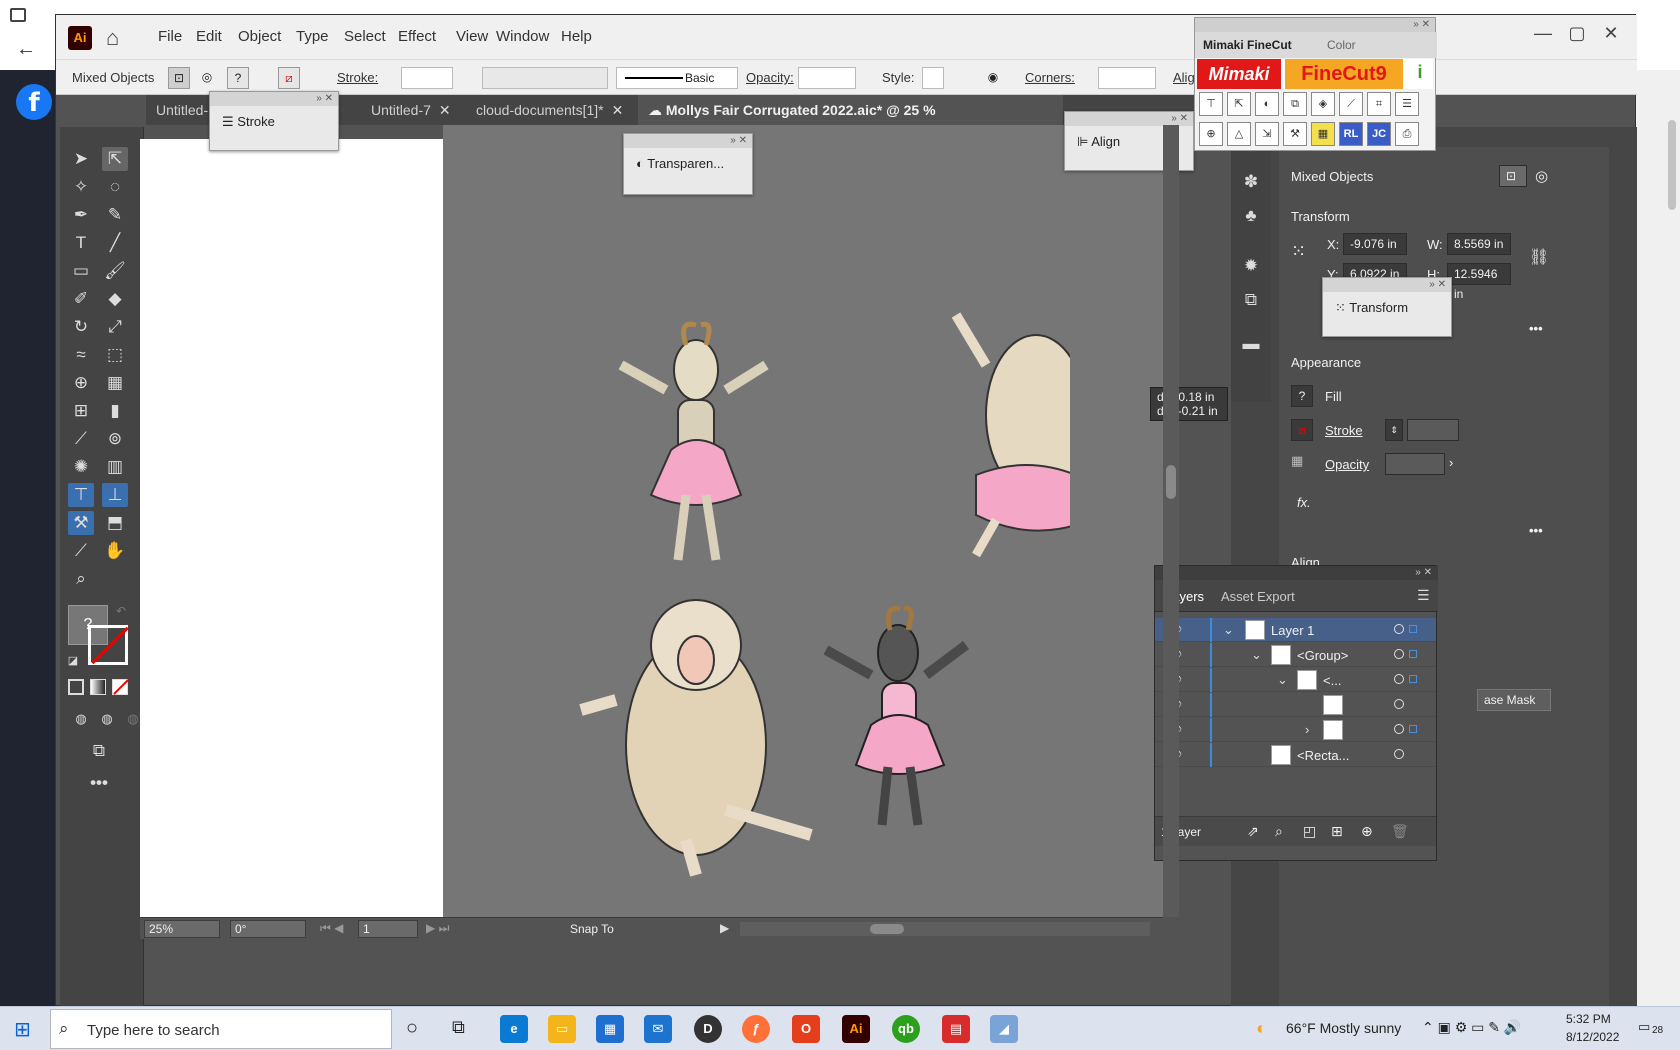 This screenshot has height=1050, width=1680. I want to click on draw-normal-icon: ◍, so click(81, 719).